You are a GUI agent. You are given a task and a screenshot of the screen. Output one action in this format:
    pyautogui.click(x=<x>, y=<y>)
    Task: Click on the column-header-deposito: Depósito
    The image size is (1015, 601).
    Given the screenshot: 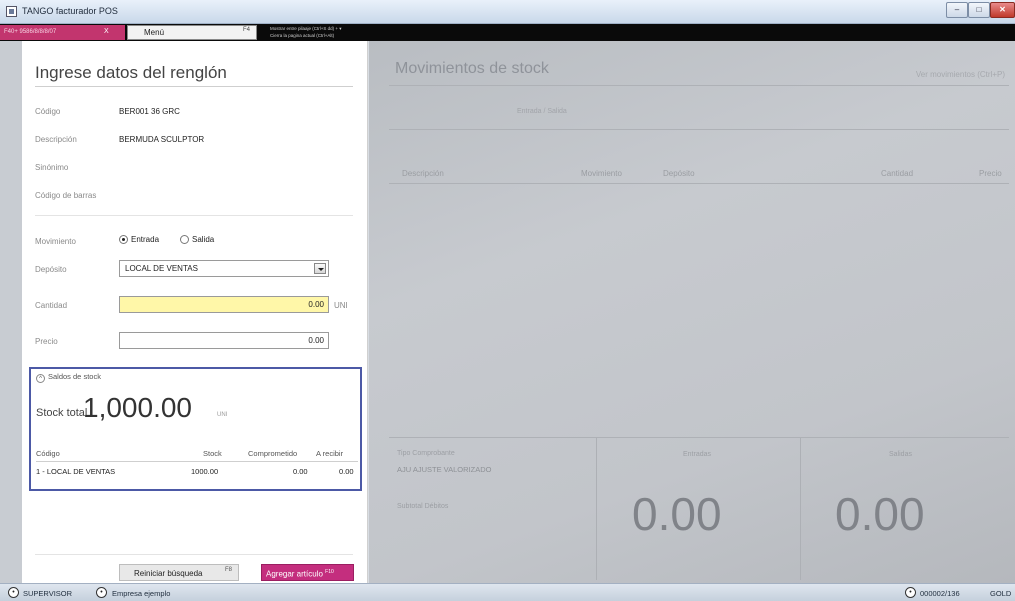 What is the action you would take?
    pyautogui.click(x=679, y=173)
    